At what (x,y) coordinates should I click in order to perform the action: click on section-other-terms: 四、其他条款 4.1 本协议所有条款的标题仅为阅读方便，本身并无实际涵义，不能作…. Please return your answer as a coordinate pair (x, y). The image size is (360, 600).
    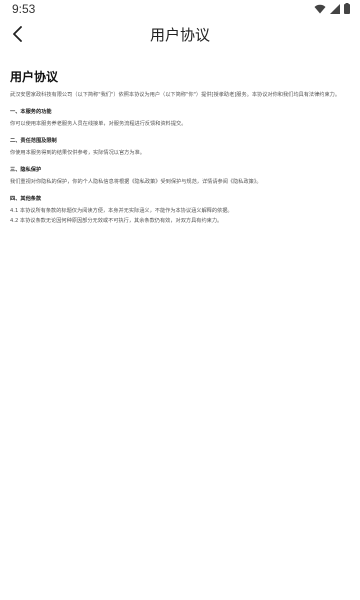
    Looking at the image, I should click on (180, 210).